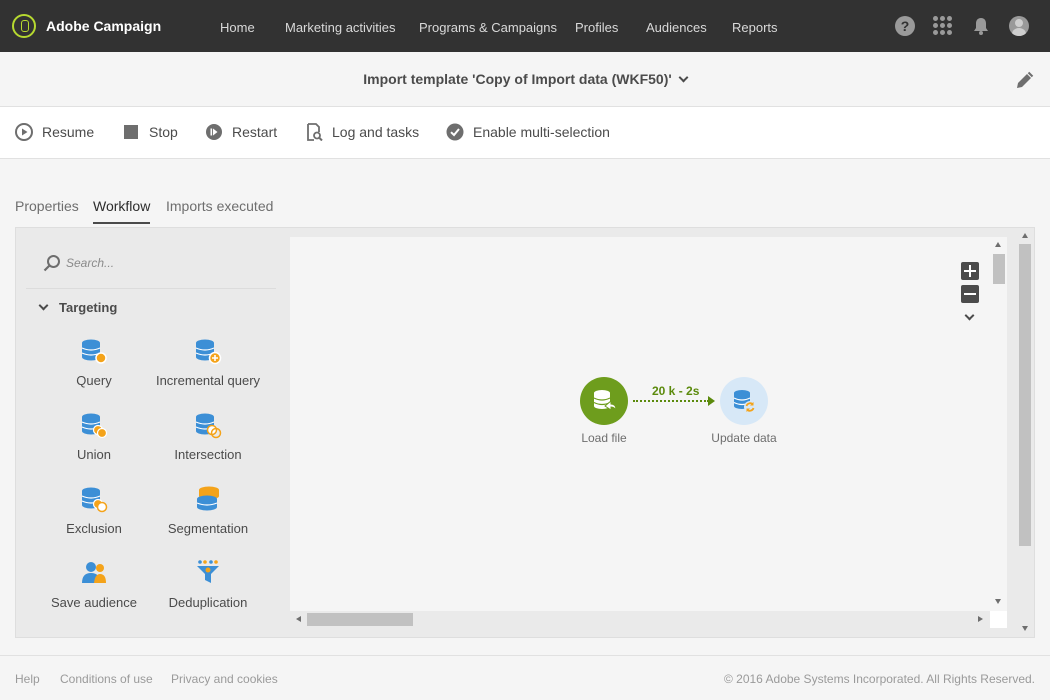 The width and height of the screenshot is (1050, 700). I want to click on enable-multi-selection-button: Enable multi-selection, so click(528, 132).